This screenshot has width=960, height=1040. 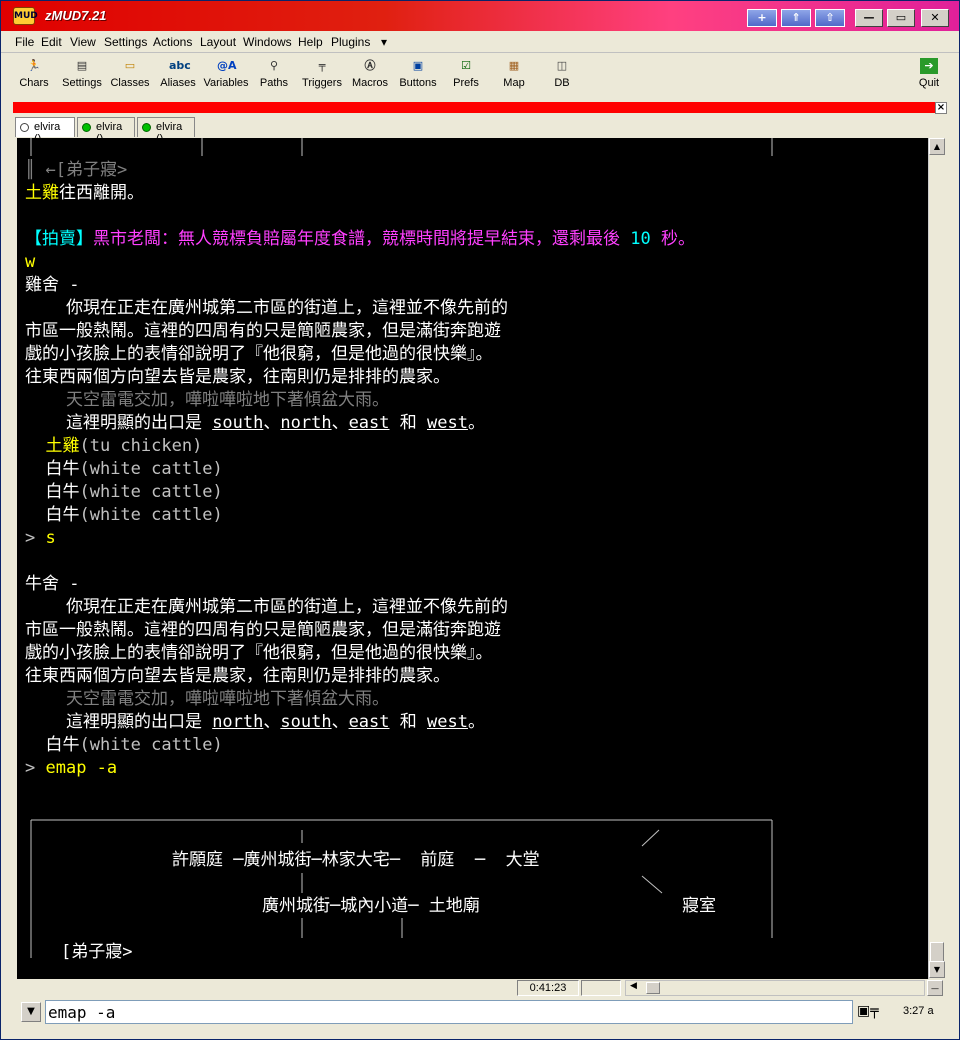 What do you see at coordinates (76, 170) in the screenshot?
I see `terminal-line: ║ ←[弟子寢>` at bounding box center [76, 170].